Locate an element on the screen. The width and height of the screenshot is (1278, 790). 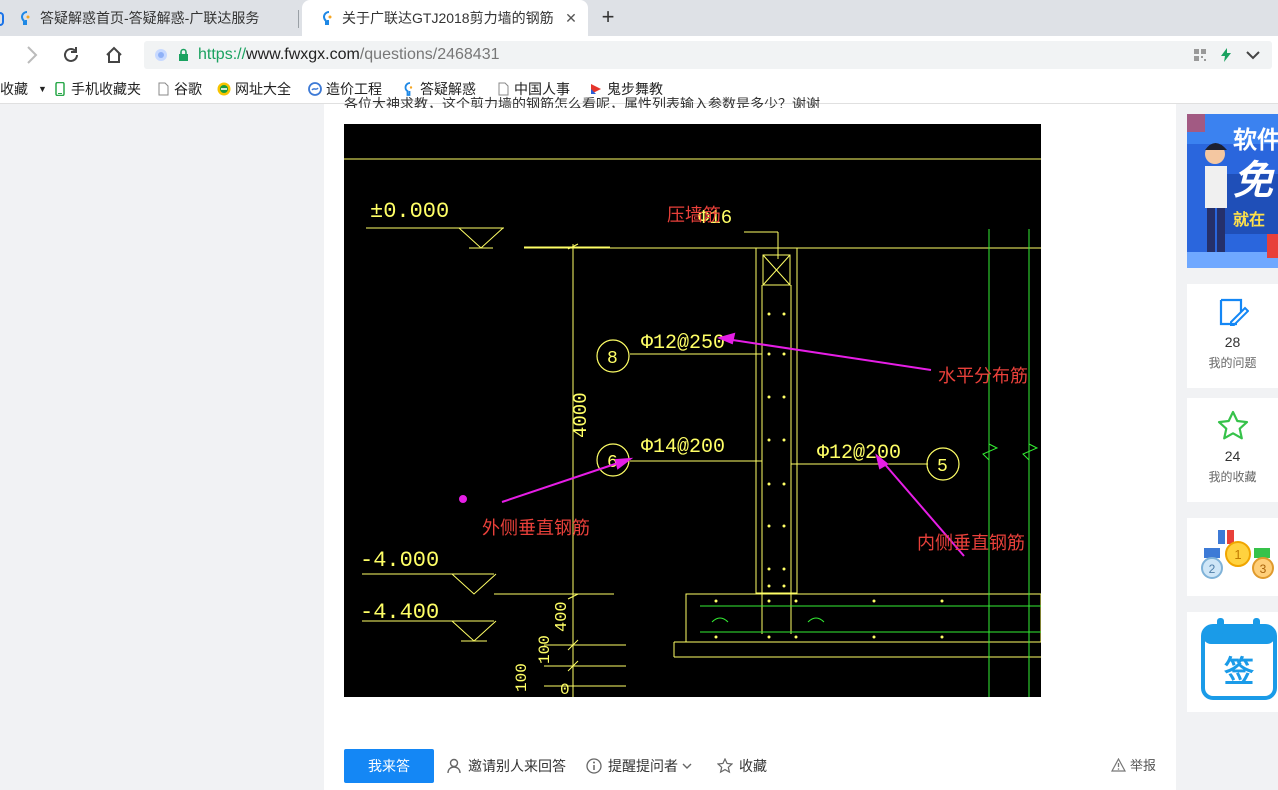
home-icon is located at coordinates (114, 54).